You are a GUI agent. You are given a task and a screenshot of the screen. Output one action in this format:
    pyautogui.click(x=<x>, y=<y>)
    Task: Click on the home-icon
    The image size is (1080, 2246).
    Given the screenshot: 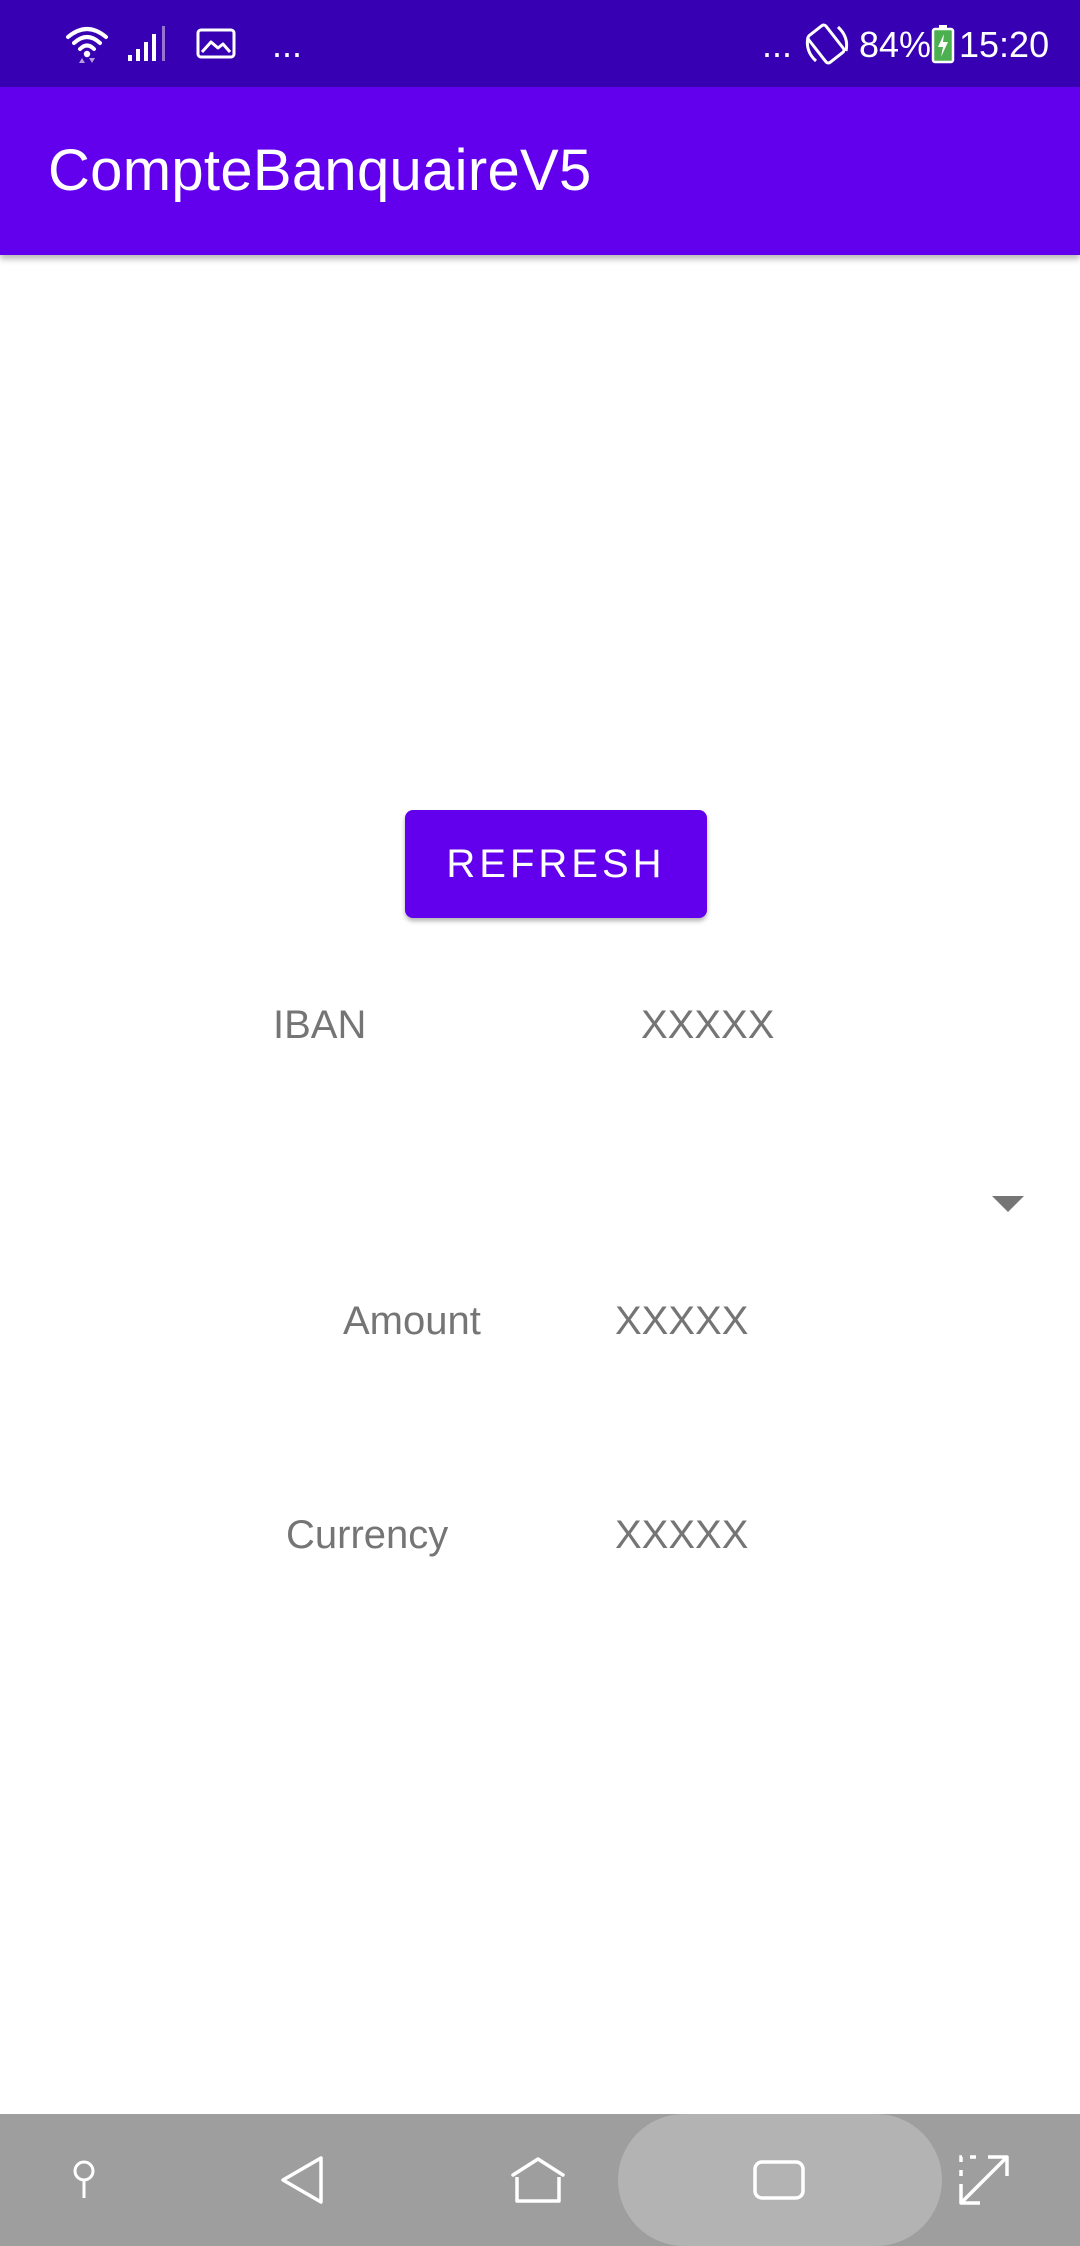 What is the action you would take?
    pyautogui.click(x=538, y=2180)
    